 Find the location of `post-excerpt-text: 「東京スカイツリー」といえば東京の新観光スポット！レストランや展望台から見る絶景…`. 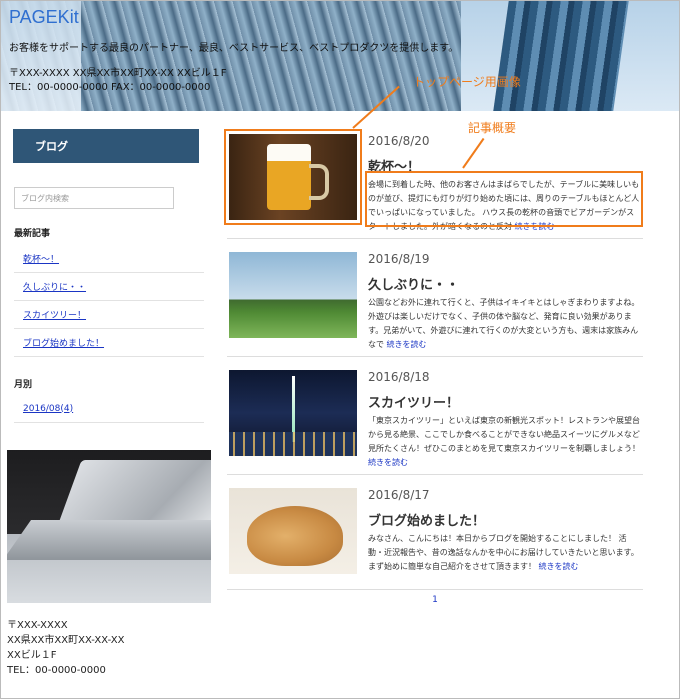

post-excerpt-text: 「東京スカイツリー」といえば東京の新観光スポット！レストランや展望台から見る絶景… is located at coordinates (504, 434).